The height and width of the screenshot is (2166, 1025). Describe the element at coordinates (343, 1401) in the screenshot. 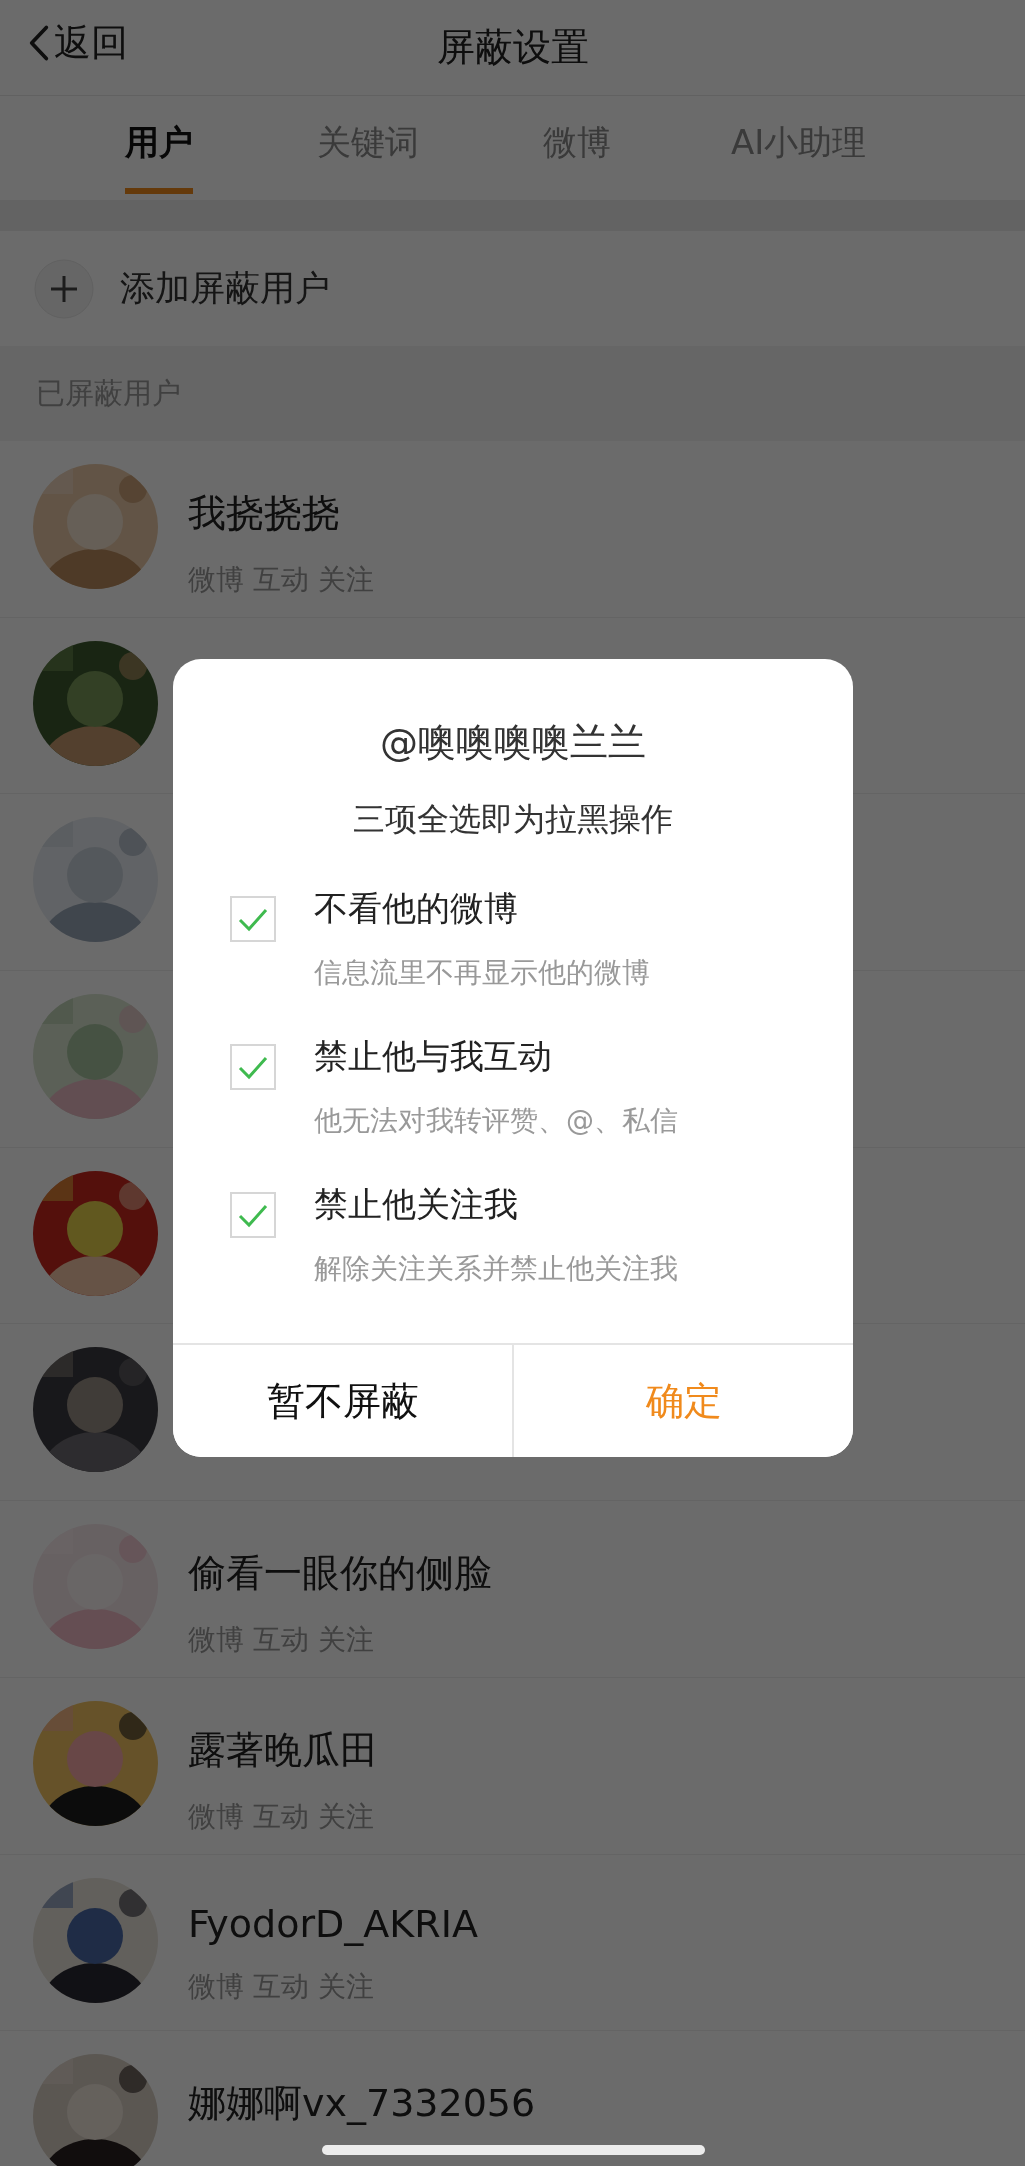

I see `cancel-button: 暂不屏蔽` at that location.